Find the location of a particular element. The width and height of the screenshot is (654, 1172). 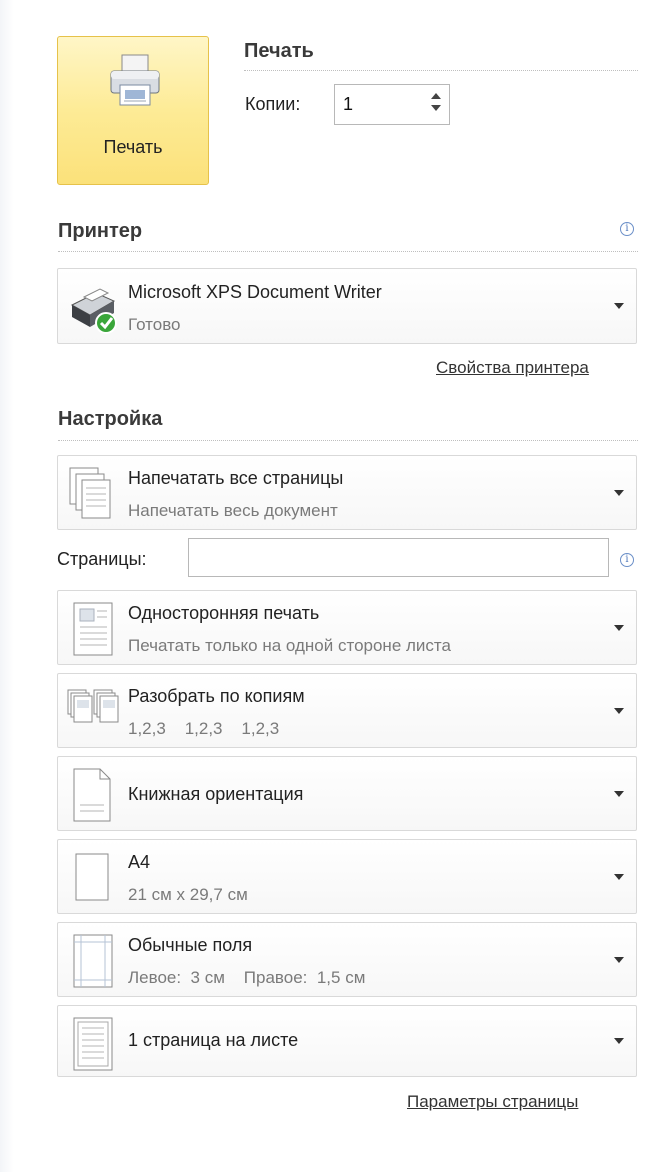

copies-spinner is located at coordinates (436, 105).